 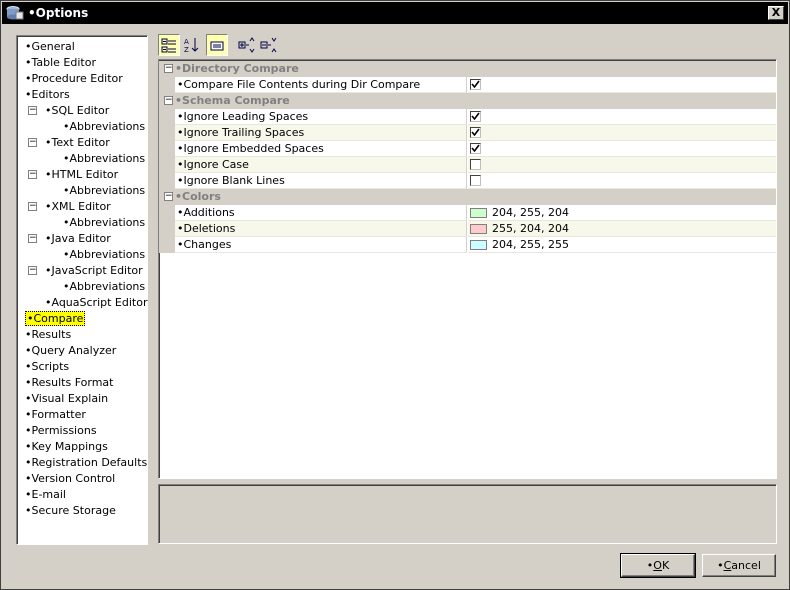 What do you see at coordinates (70, 479) in the screenshot?
I see `tree-item: •Version Control` at bounding box center [70, 479].